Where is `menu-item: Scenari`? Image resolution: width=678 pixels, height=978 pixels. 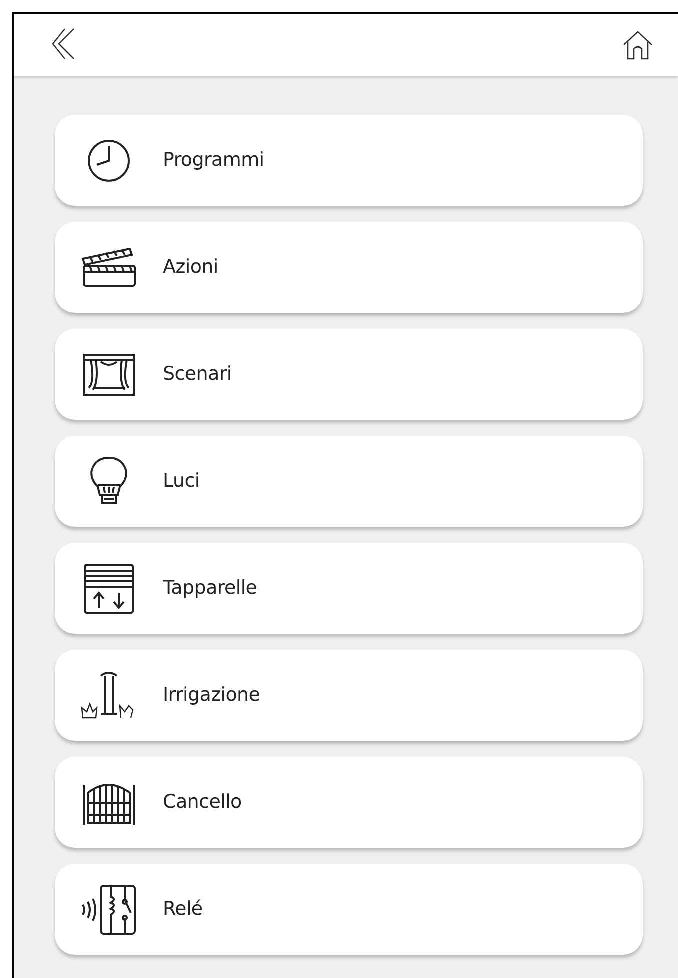 menu-item: Scenari is located at coordinates (349, 374).